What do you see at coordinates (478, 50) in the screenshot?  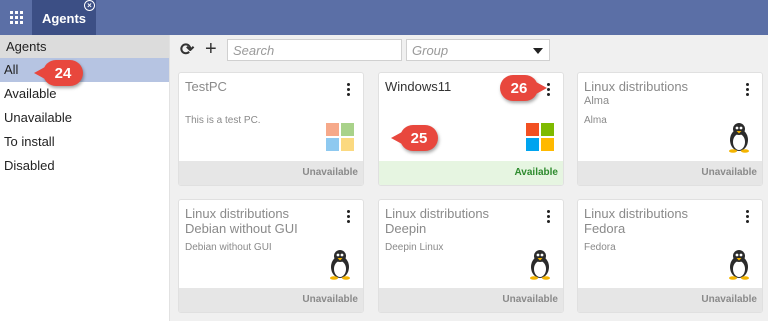 I see `group-select: Group` at bounding box center [478, 50].